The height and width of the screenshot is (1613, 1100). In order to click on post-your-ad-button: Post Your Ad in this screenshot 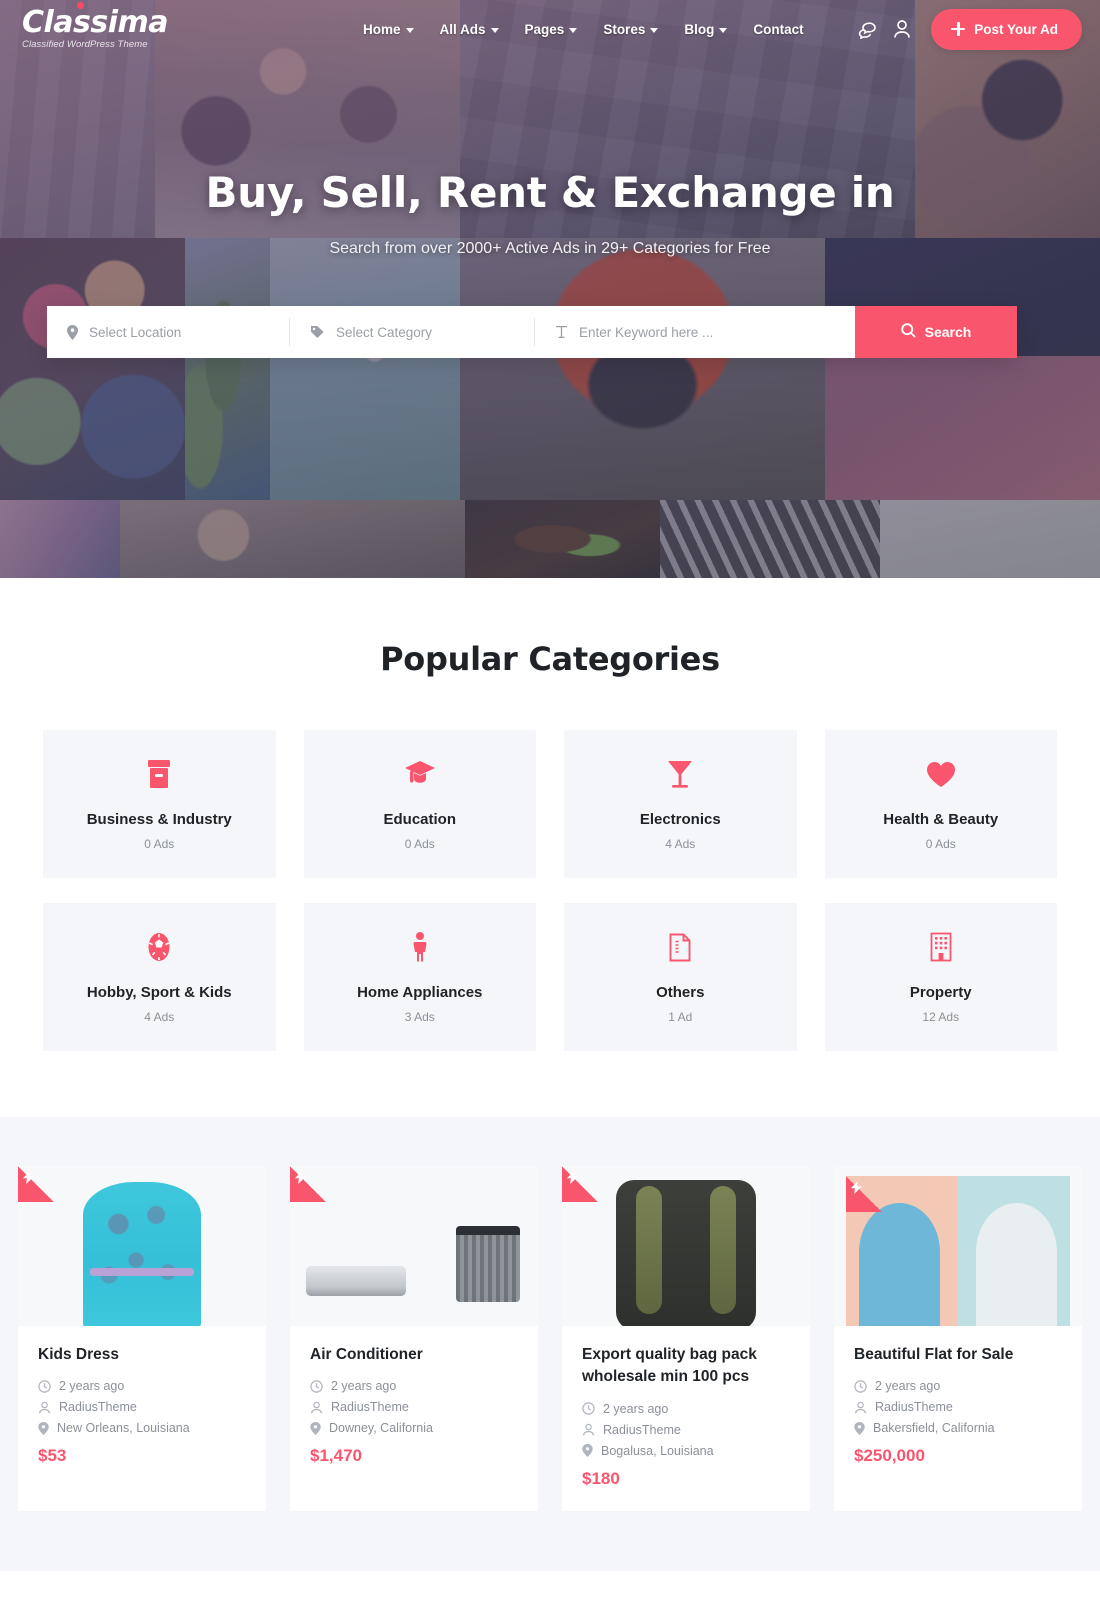, I will do `click(1006, 29)`.